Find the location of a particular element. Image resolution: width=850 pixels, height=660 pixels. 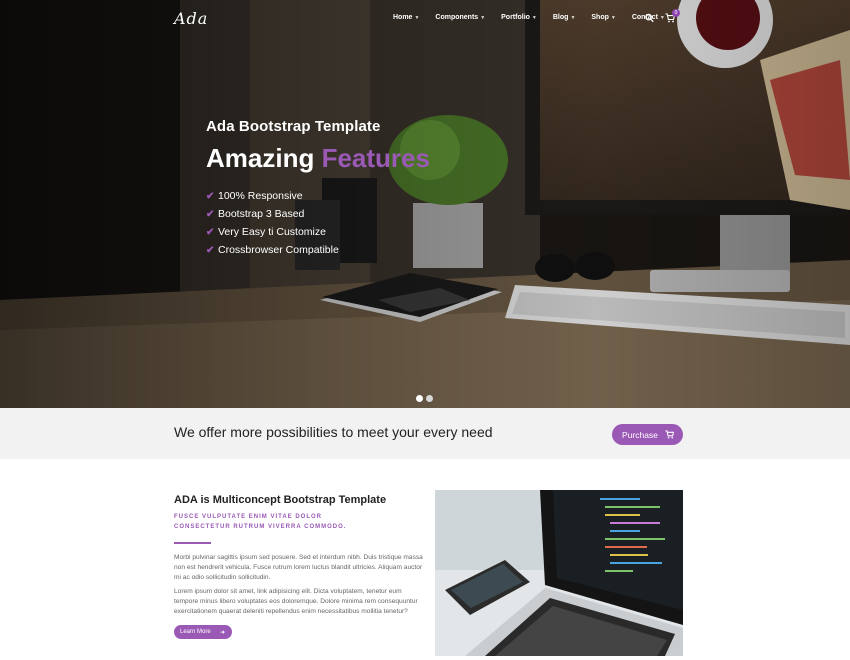

divider is located at coordinates (192, 543).